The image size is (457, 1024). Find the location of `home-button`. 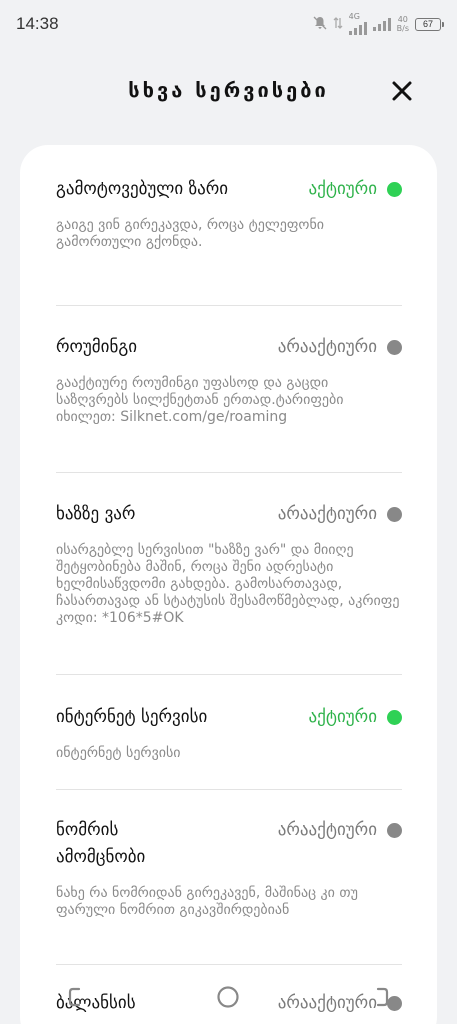

home-button is located at coordinates (228, 997).